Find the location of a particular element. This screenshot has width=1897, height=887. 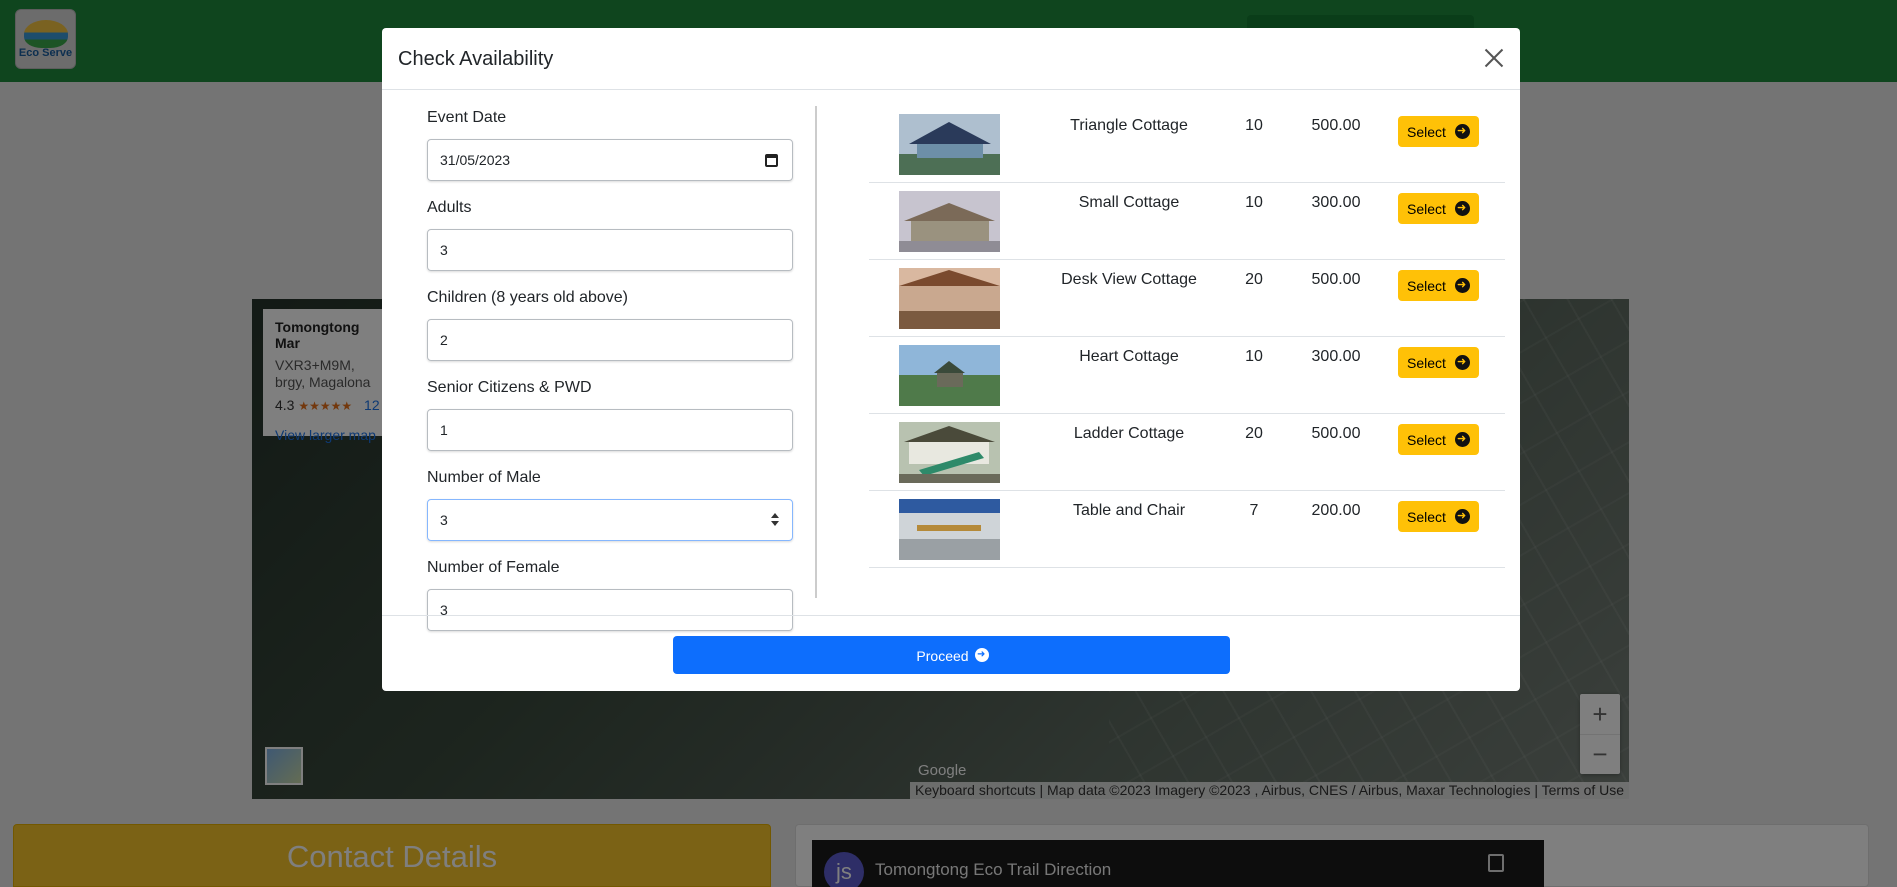

event-date-field is located at coordinates (610, 160).